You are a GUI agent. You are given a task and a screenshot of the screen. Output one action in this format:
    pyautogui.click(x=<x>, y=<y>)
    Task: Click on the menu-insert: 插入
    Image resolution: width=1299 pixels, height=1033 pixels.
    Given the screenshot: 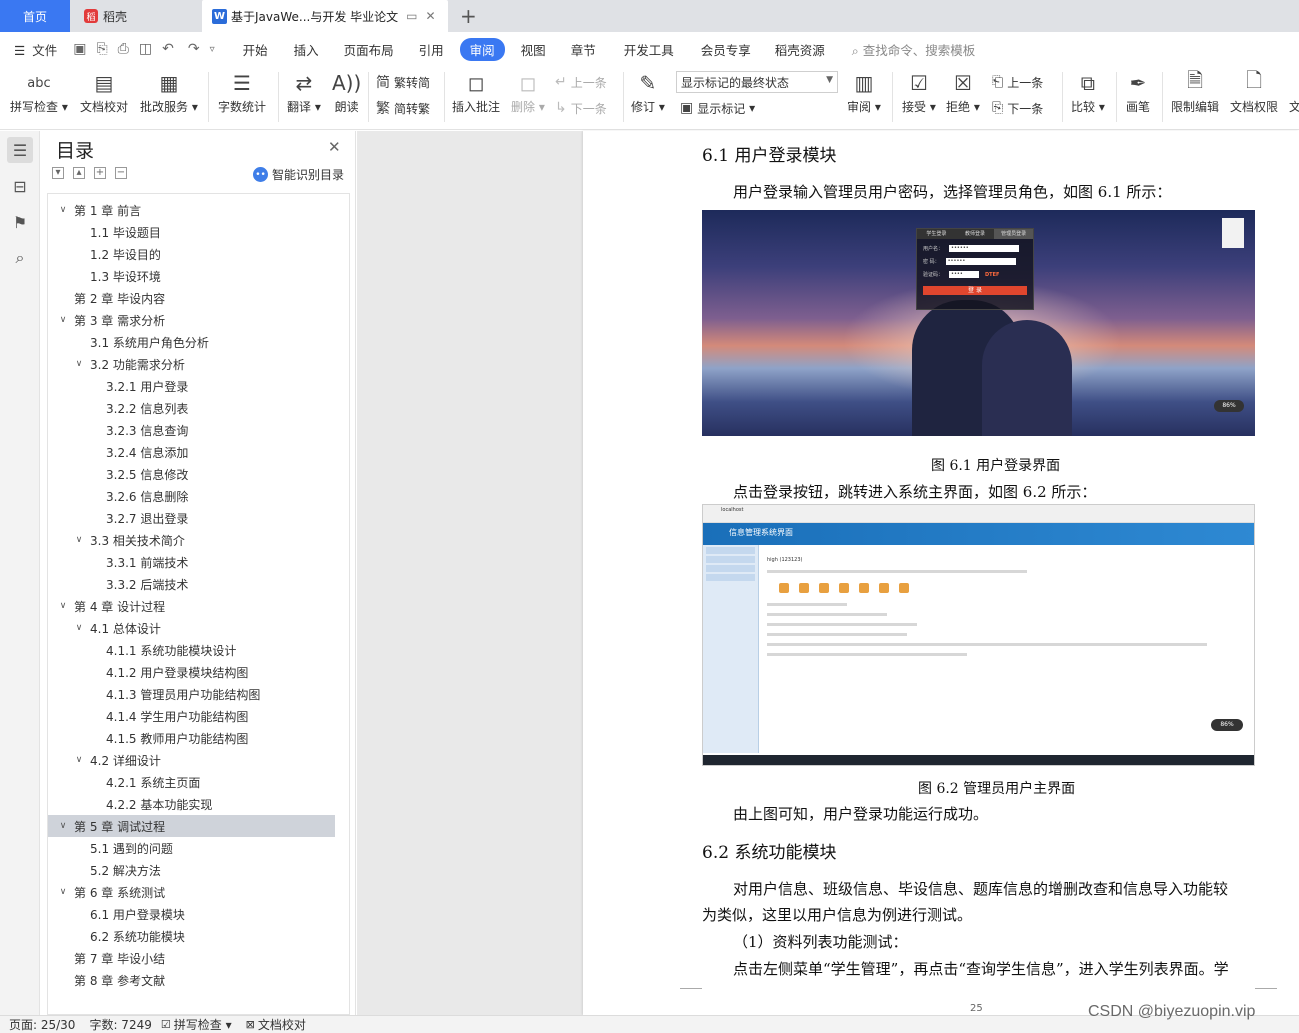 What is the action you would take?
    pyautogui.click(x=306, y=49)
    